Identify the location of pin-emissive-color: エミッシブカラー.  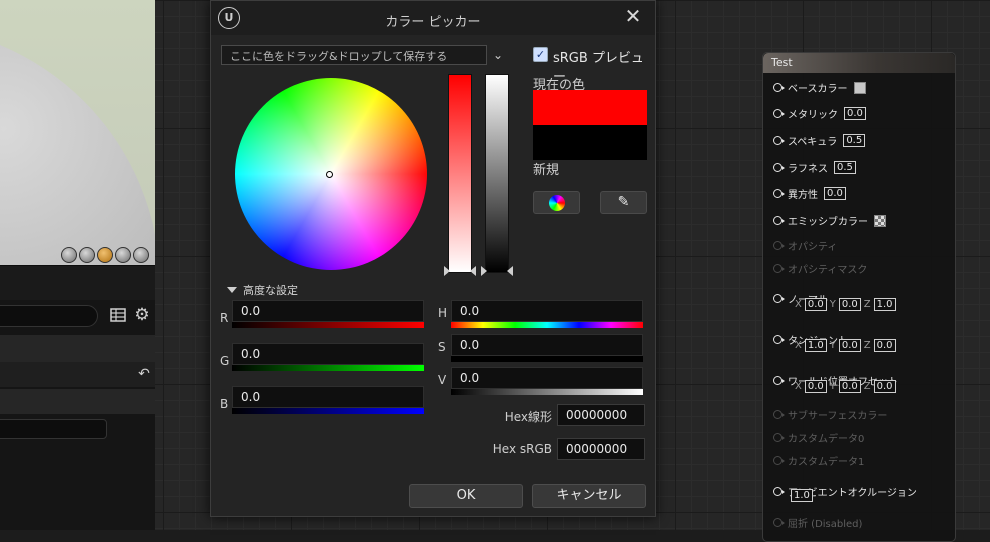
(829, 220).